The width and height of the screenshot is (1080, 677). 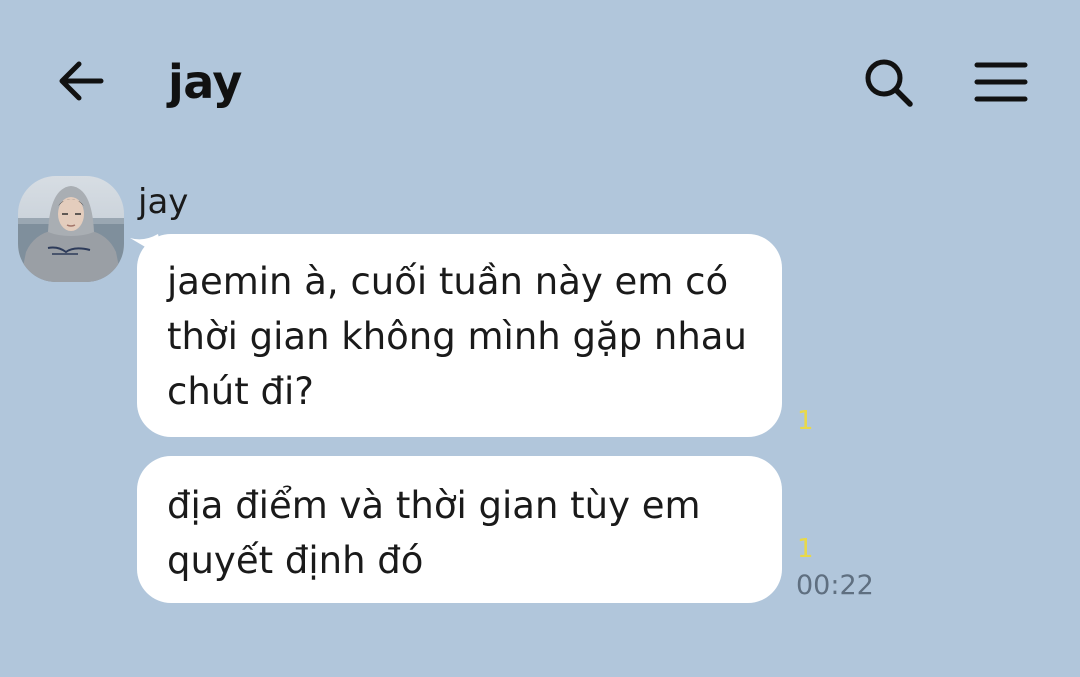 What do you see at coordinates (163, 202) in the screenshot?
I see `sender-name: jay` at bounding box center [163, 202].